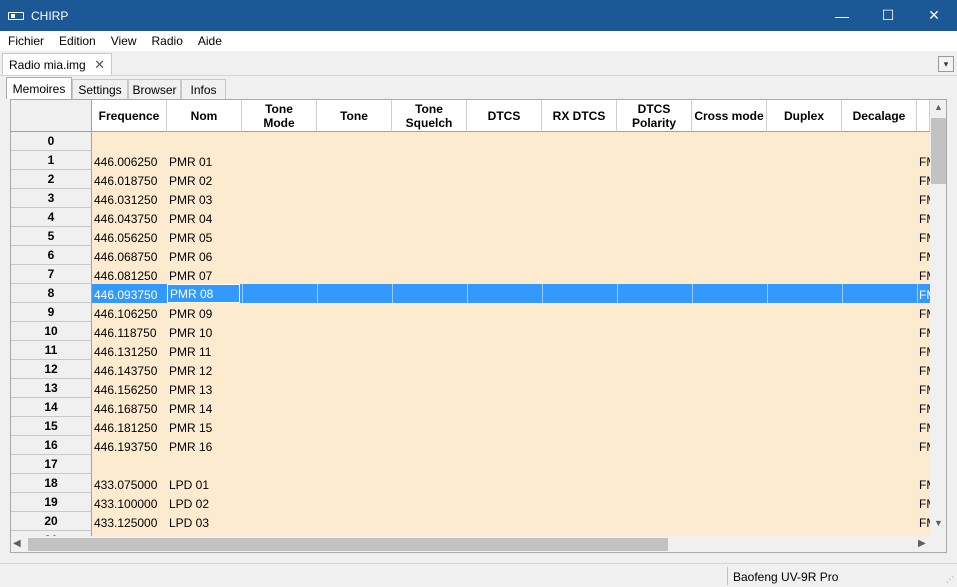  What do you see at coordinates (51, 426) in the screenshot?
I see `row-number: 15` at bounding box center [51, 426].